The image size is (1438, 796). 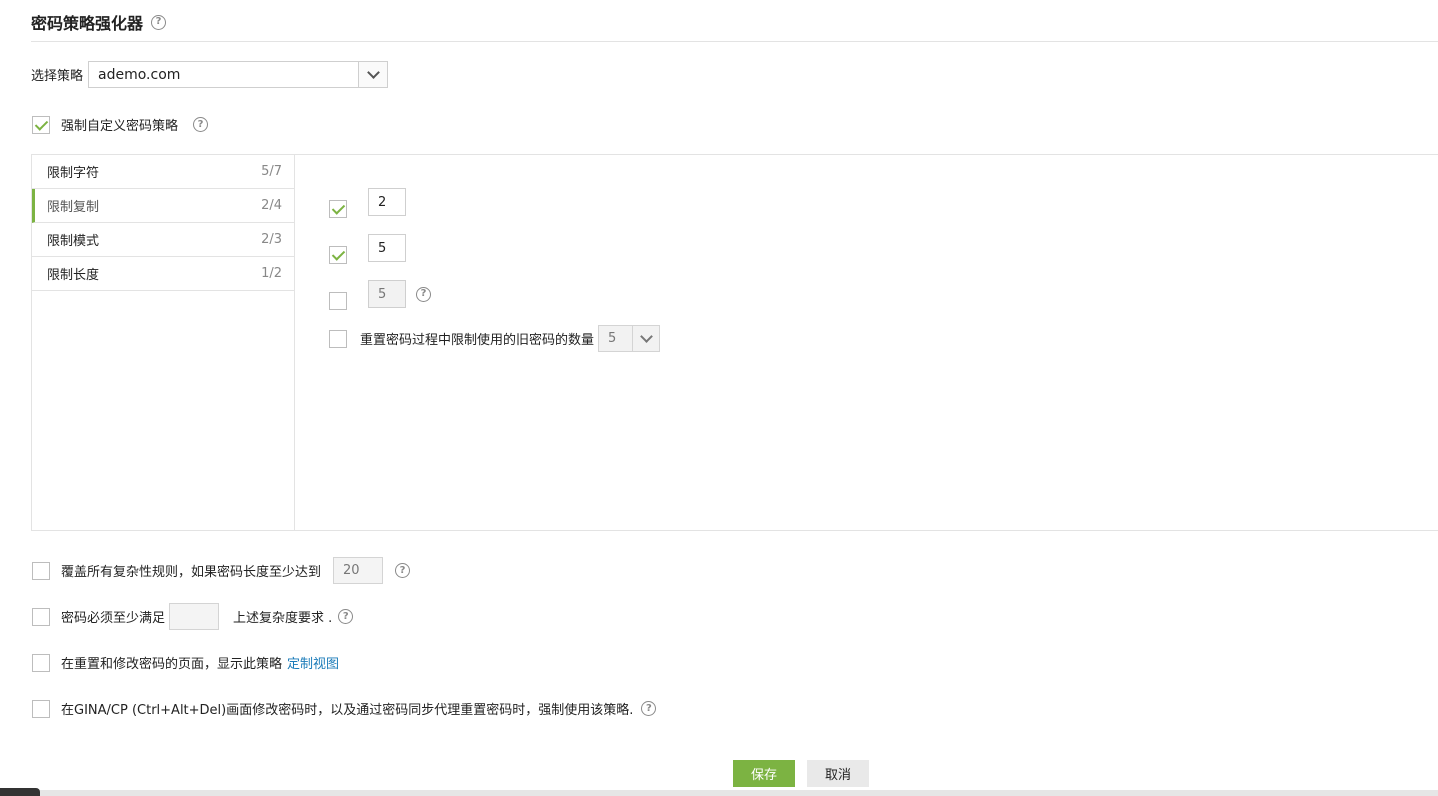 What do you see at coordinates (163, 172) in the screenshot?
I see `sidebar-item-restrict-characters: 限制字符 5/7` at bounding box center [163, 172].